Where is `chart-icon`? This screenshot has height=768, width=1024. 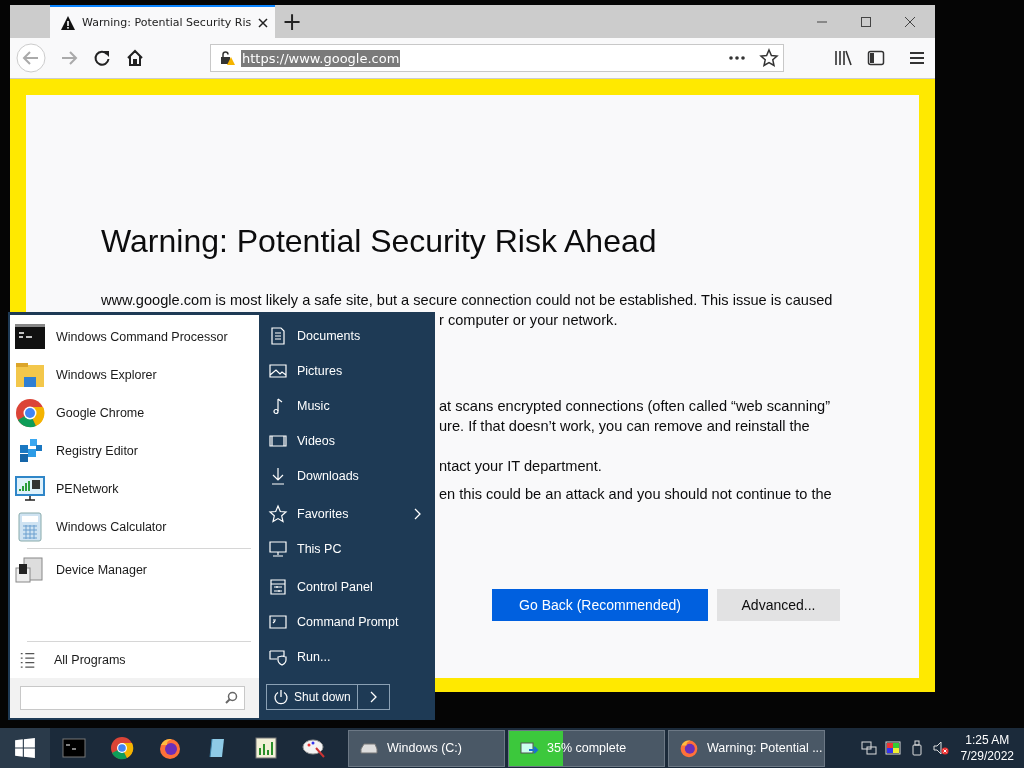 chart-icon is located at coordinates (266, 748).